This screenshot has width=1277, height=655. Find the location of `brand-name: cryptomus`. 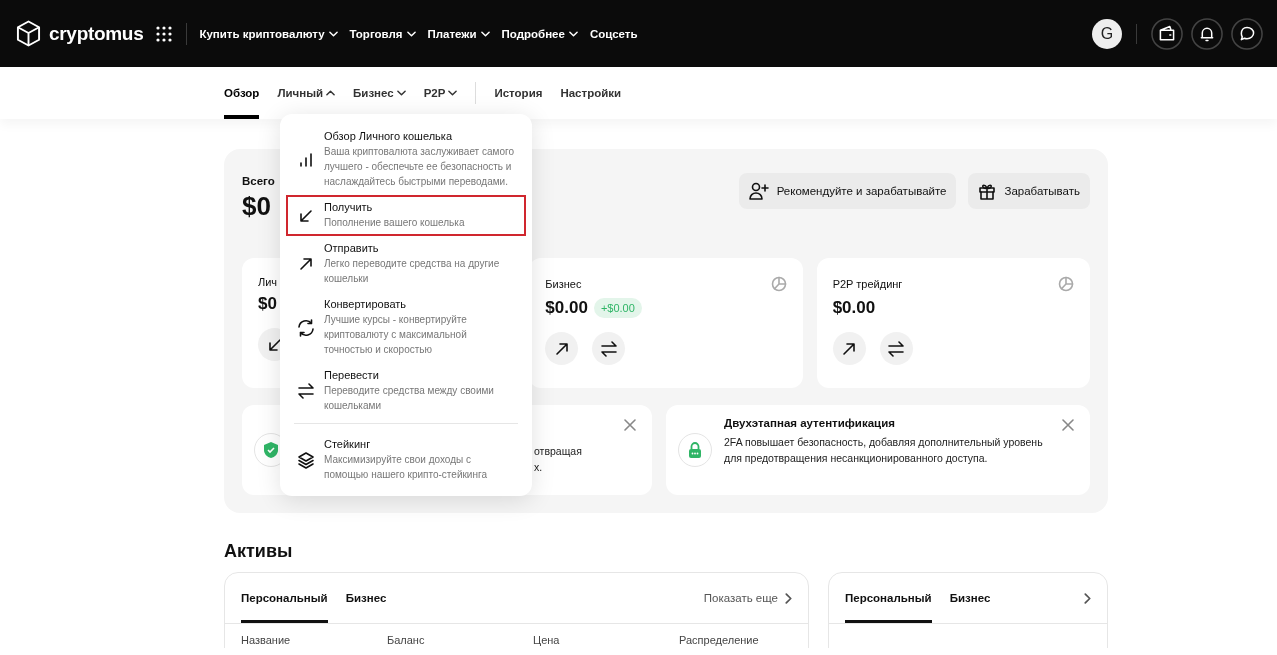

brand-name: cryptomus is located at coordinates (96, 33).